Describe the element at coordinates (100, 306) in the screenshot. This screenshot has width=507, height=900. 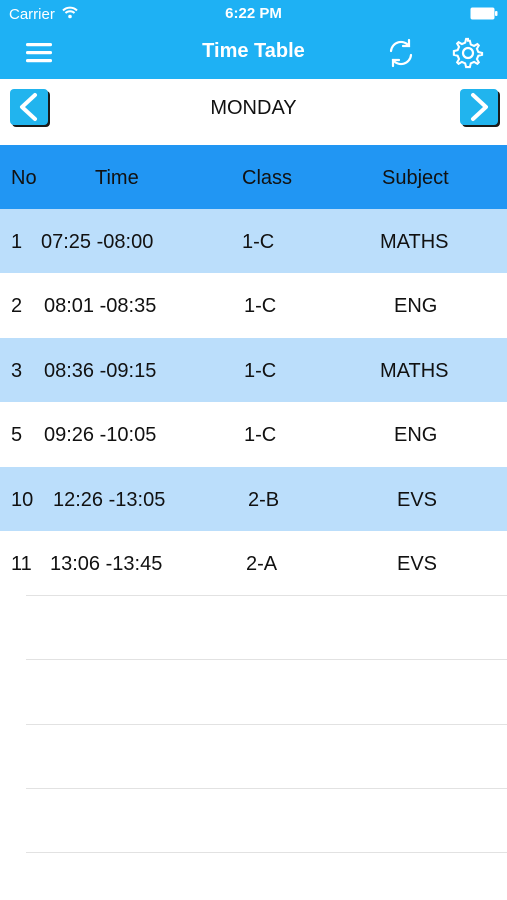
I see `row-time: 08:01 -08:35` at that location.